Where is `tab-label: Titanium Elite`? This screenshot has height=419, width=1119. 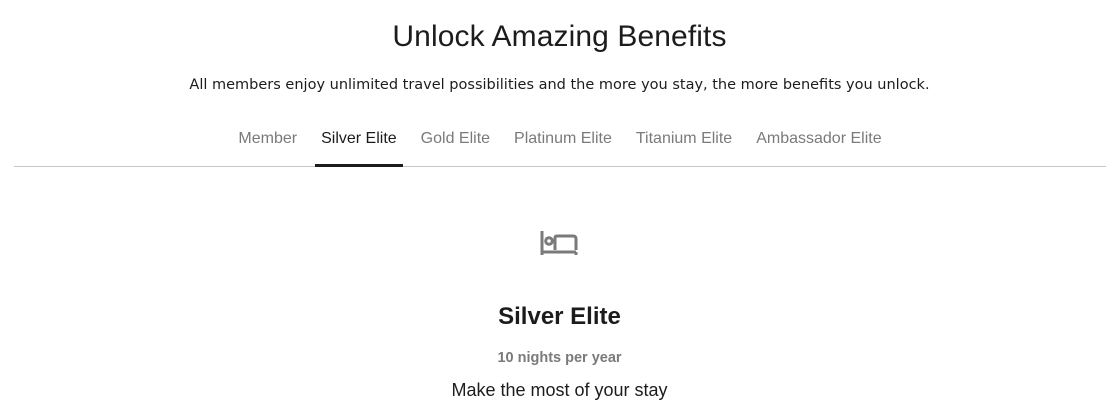 tab-label: Titanium Elite is located at coordinates (684, 138).